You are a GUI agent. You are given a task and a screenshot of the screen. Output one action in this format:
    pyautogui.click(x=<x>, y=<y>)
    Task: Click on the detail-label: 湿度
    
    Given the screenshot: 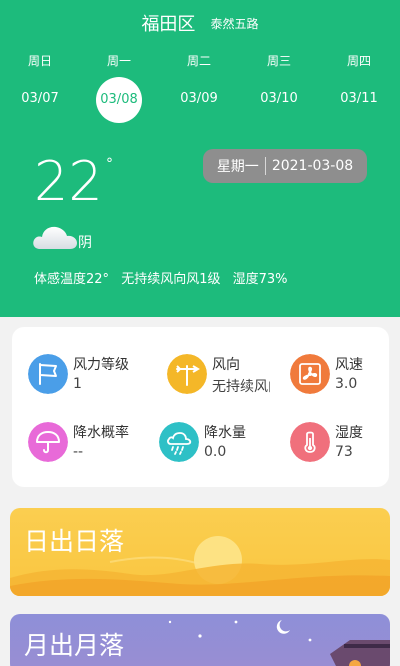 What is the action you would take?
    pyautogui.click(x=349, y=433)
    